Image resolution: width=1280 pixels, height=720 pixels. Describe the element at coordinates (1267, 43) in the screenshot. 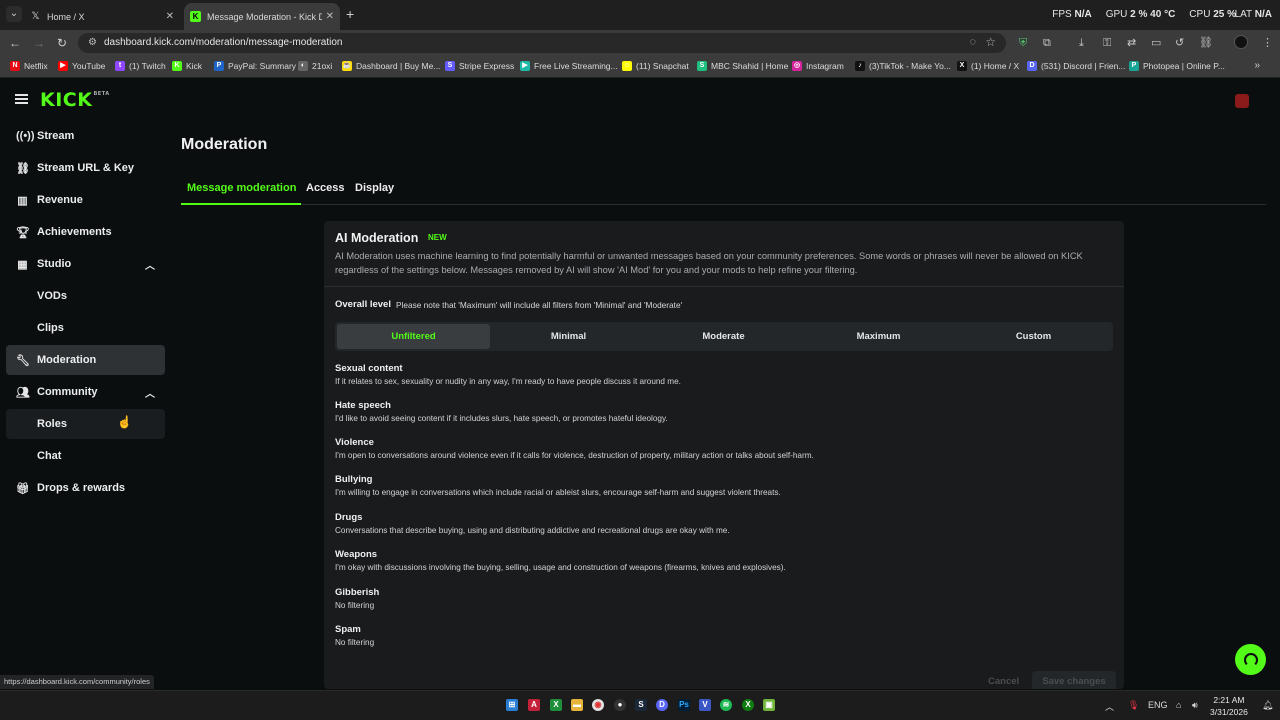

I see `menu-kebab-icon: ⋮` at that location.